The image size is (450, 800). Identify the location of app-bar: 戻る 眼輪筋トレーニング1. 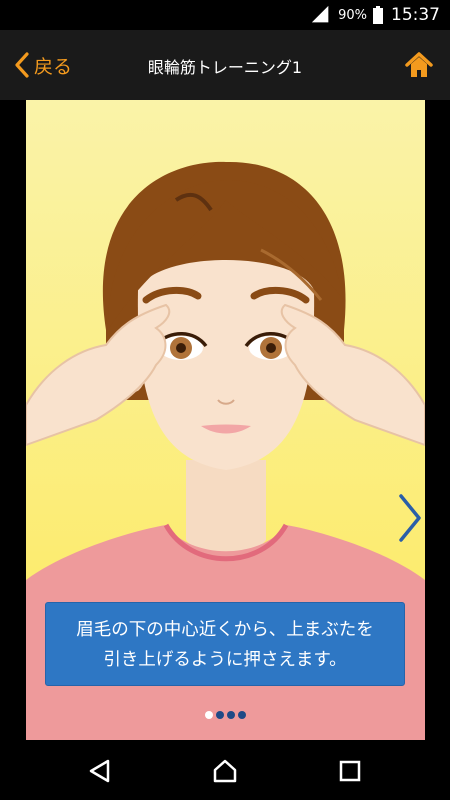
(225, 65).